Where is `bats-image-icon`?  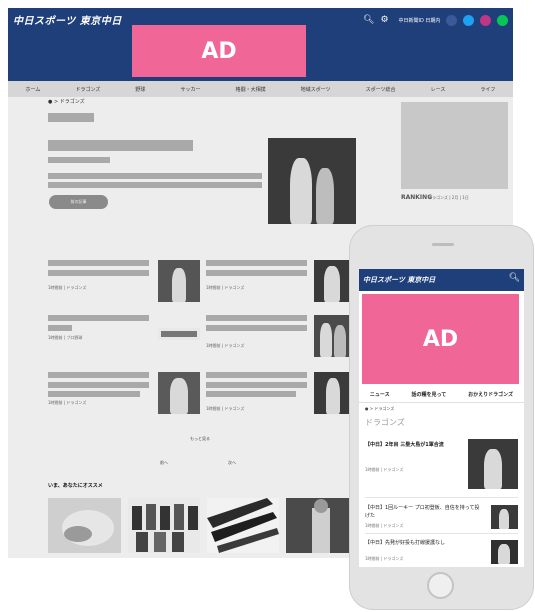 bats-image-icon is located at coordinates (243, 525).